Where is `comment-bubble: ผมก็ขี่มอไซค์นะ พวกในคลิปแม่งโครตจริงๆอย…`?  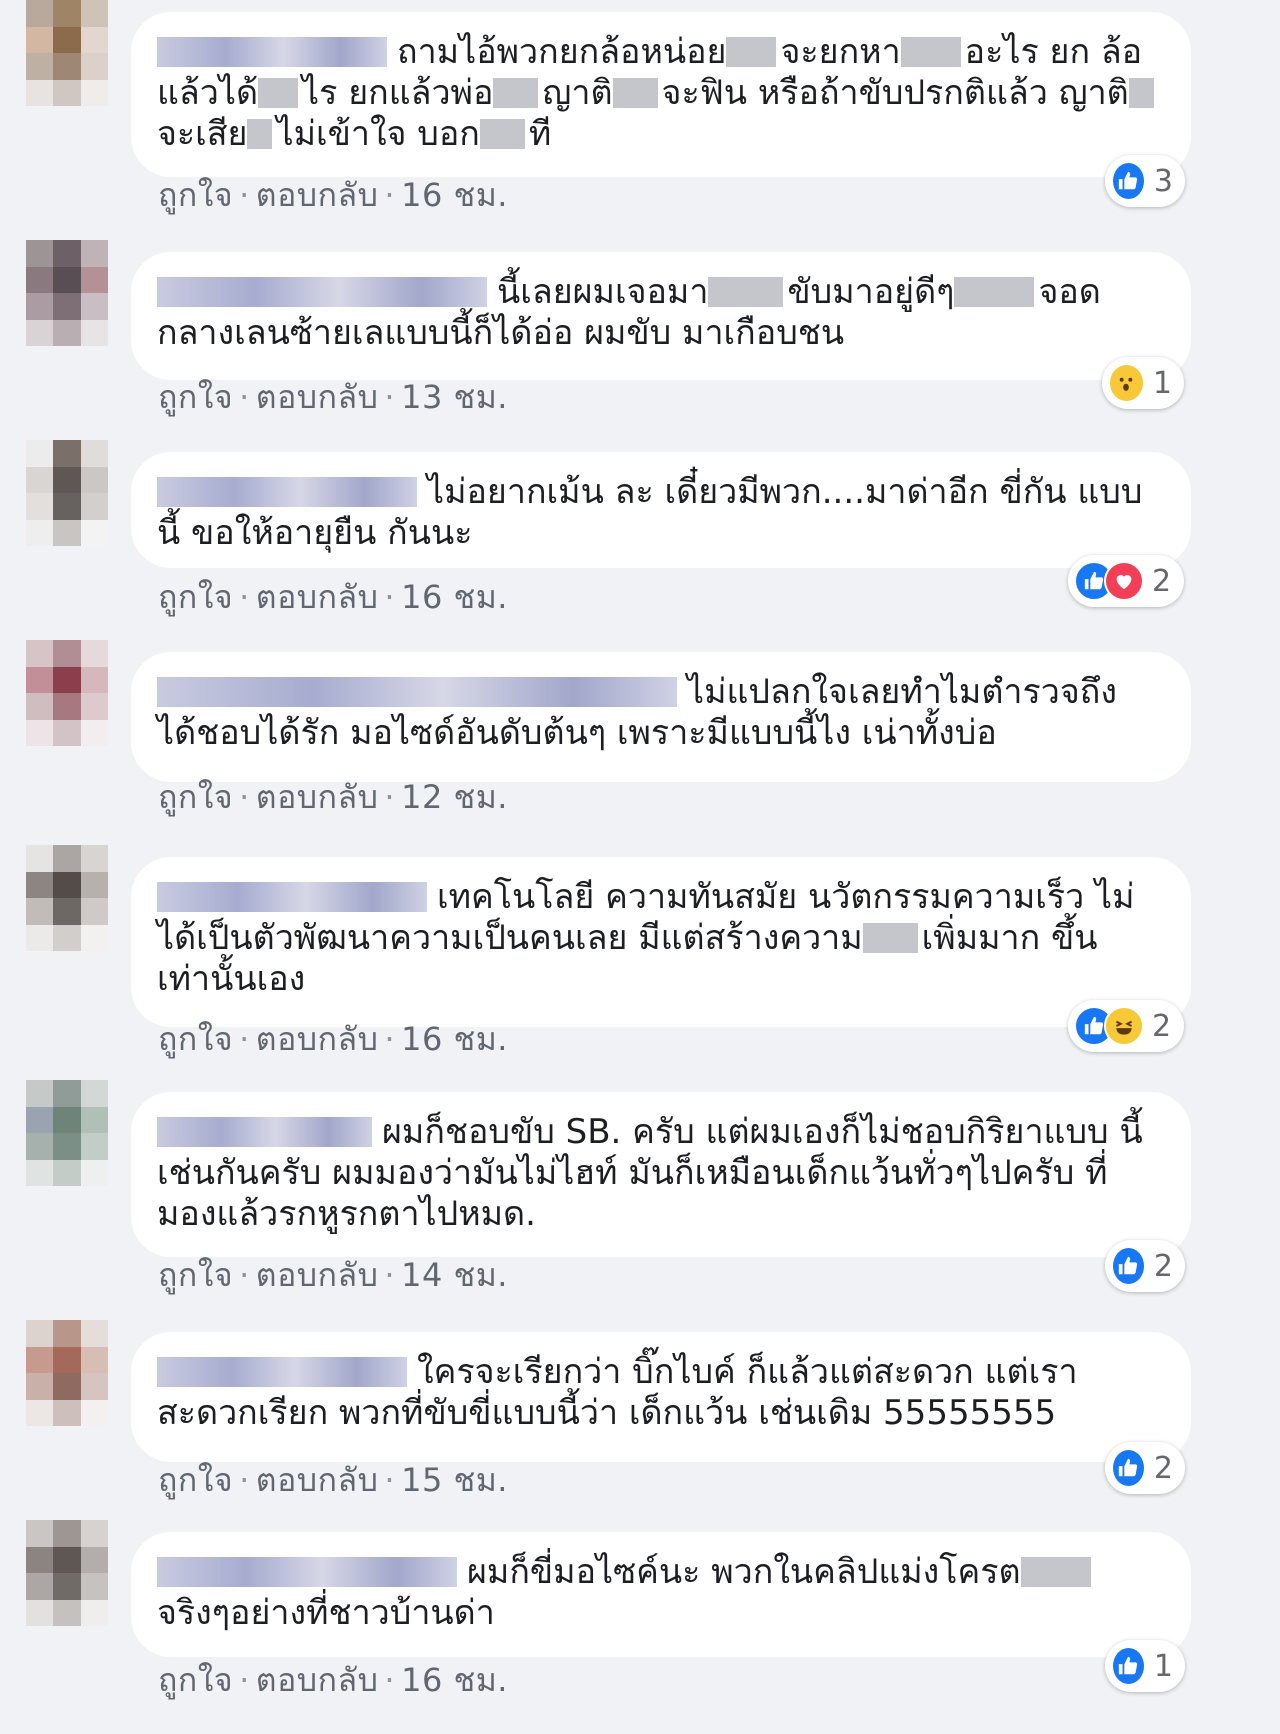
comment-bubble: ผมก็ขี่มอไซค์นะ พวกในคลิปแม่งโครตจริงๆอย… is located at coordinates (661, 1594).